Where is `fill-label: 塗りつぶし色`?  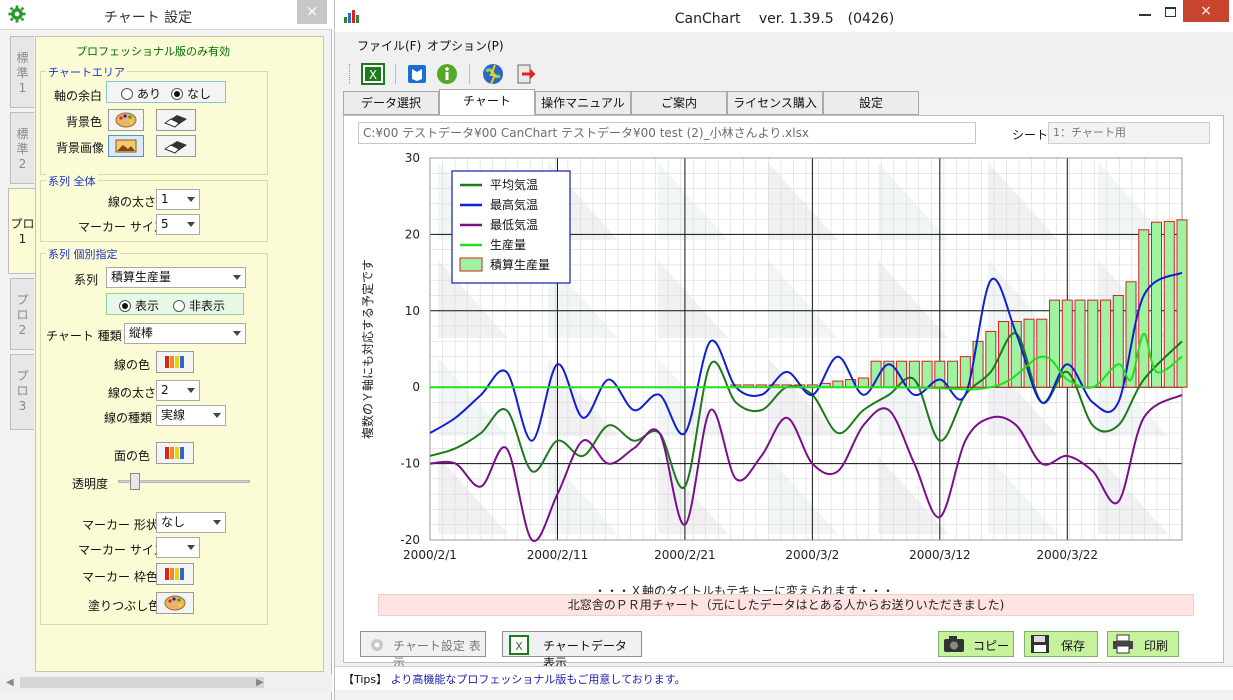
fill-label: 塗りつぶし色 is located at coordinates (124, 606).